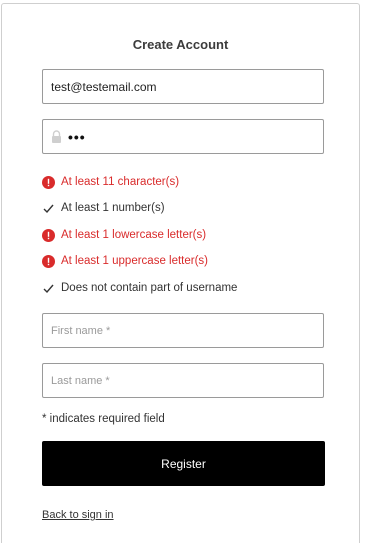 The height and width of the screenshot is (543, 365). What do you see at coordinates (183, 86) in the screenshot?
I see `email-field: test@testemail.com` at bounding box center [183, 86].